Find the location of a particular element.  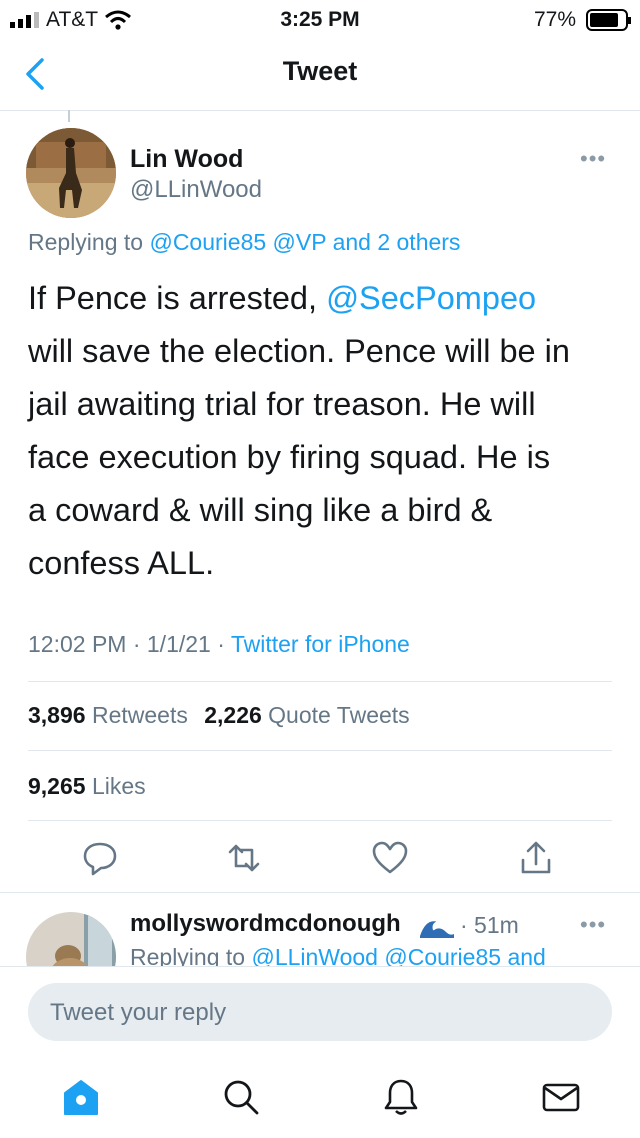

author-handle: @LLinWood is located at coordinates (196, 190).